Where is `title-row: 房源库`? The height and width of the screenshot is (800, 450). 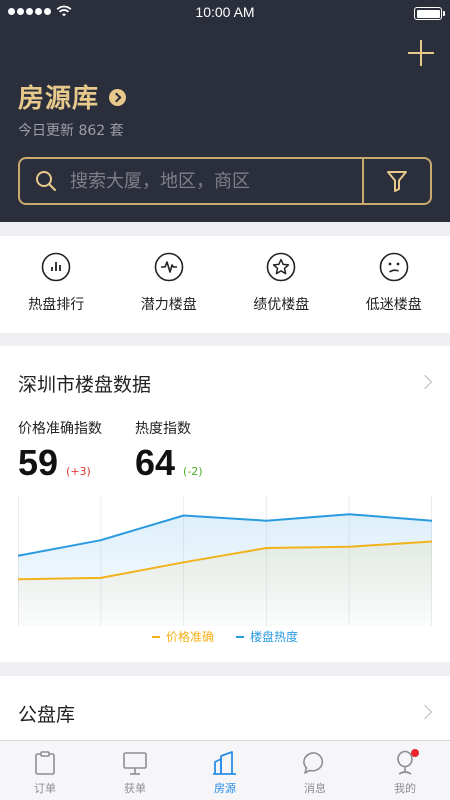
title-row: 房源库 is located at coordinates (72, 96).